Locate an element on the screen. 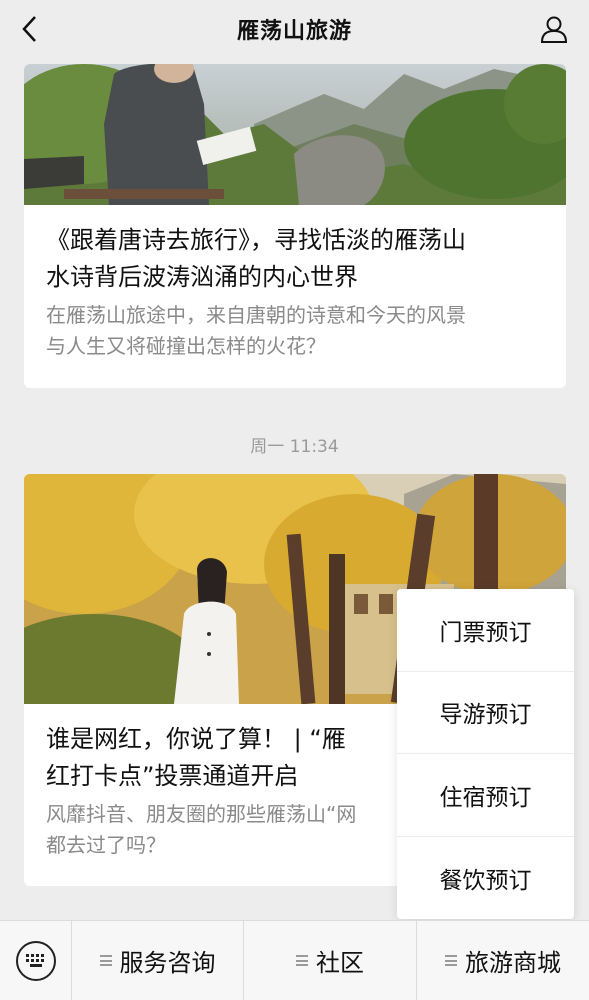 Image resolution: width=589 pixels, height=1000 pixels. menu-tab-service: 服务咨询 is located at coordinates (158, 960).